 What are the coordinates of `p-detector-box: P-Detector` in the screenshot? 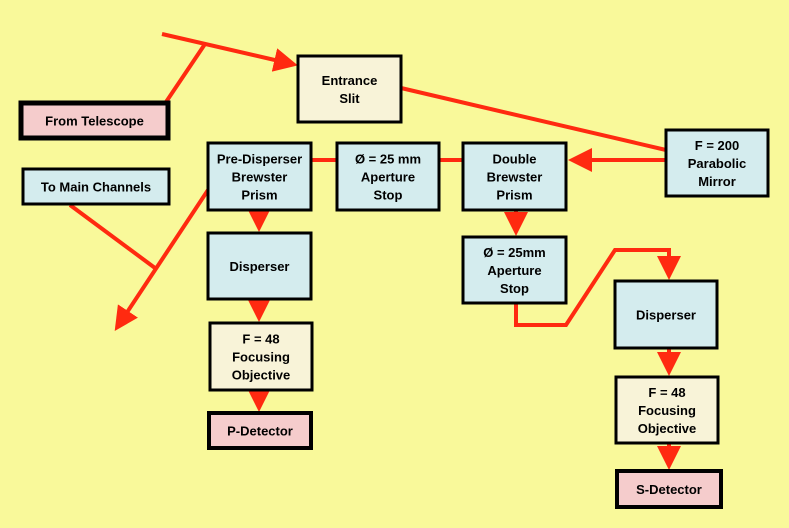 It's located at (260, 430).